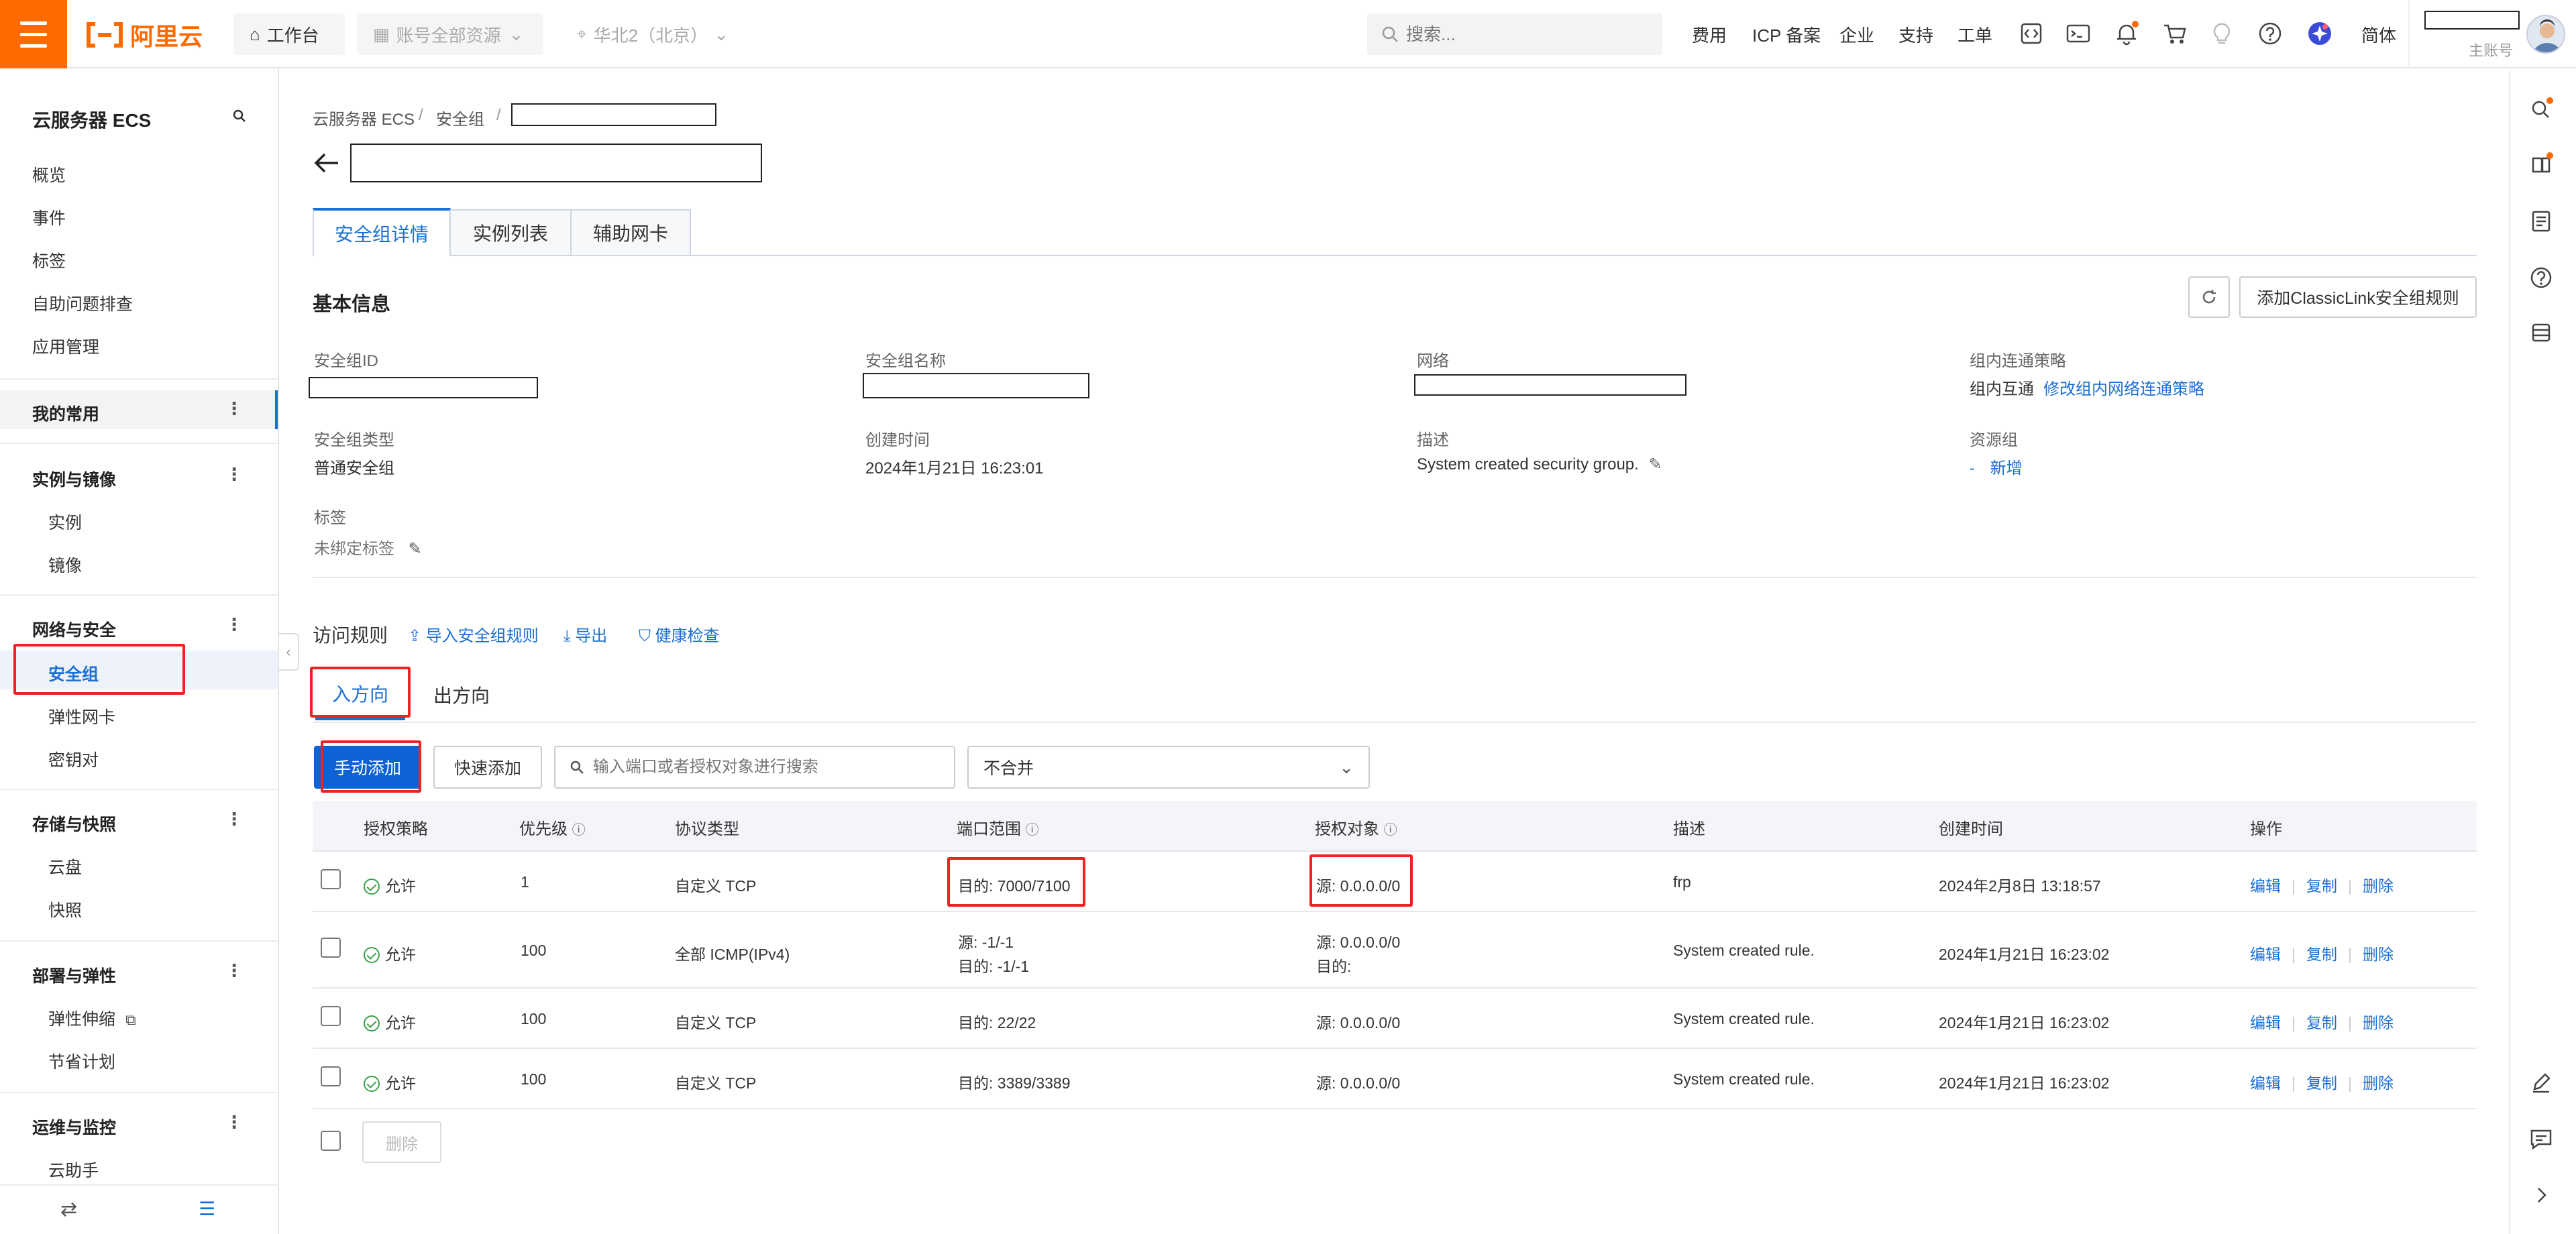  I want to click on back-arrow-icon, so click(326, 163).